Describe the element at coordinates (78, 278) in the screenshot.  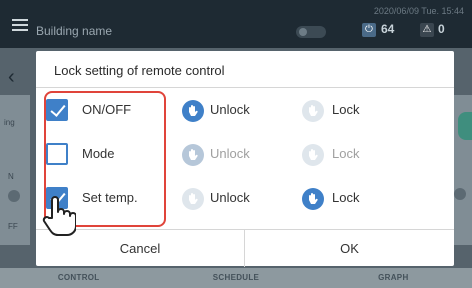
I see `tab-control: CONTROL` at that location.